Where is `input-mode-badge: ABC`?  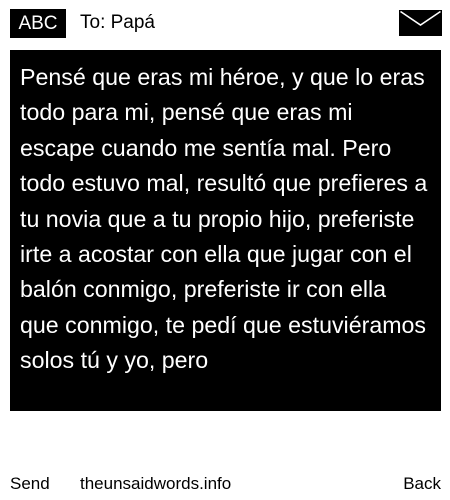 input-mode-badge: ABC is located at coordinates (38, 23).